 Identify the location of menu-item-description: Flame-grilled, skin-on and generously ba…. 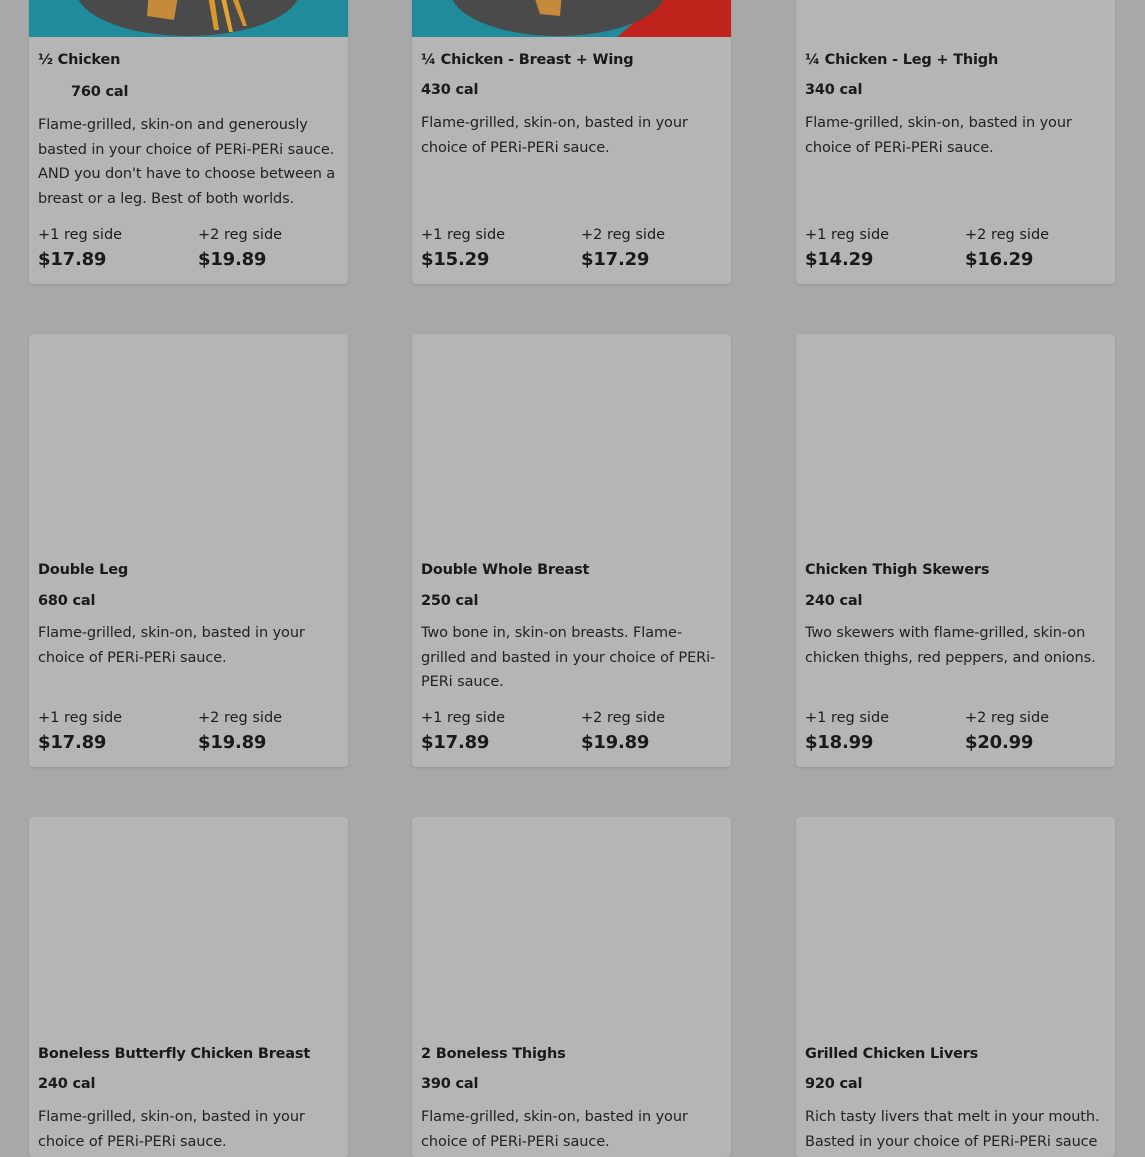
(187, 162).